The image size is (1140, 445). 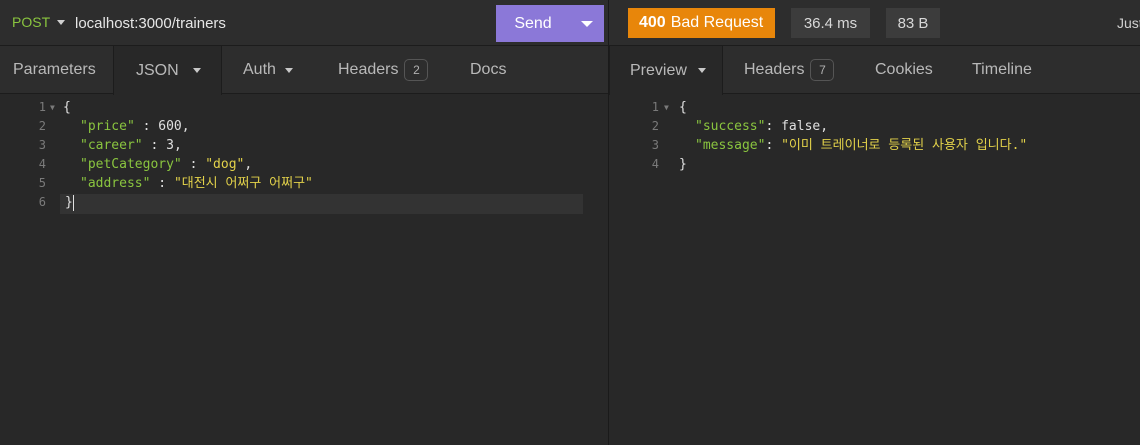 I want to click on tab-preview: Preview, so click(x=666, y=70).